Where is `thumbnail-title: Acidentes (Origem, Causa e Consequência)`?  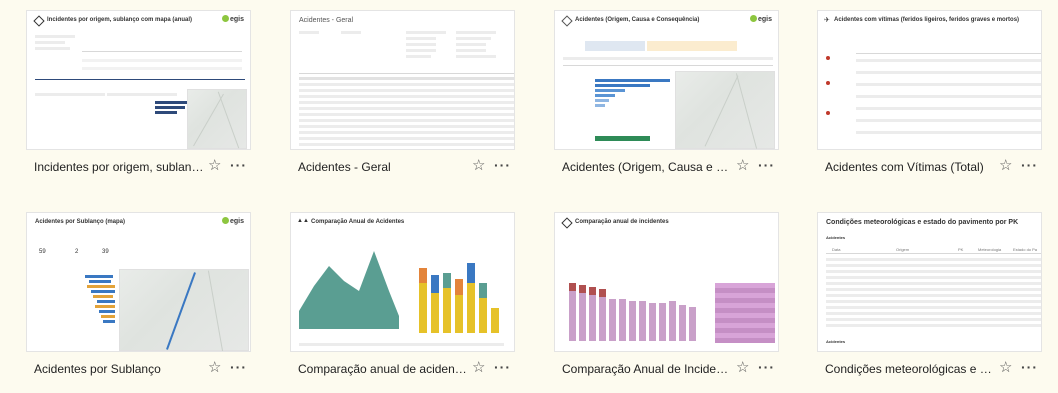 thumbnail-title: Acidentes (Origem, Causa e Consequência) is located at coordinates (637, 20).